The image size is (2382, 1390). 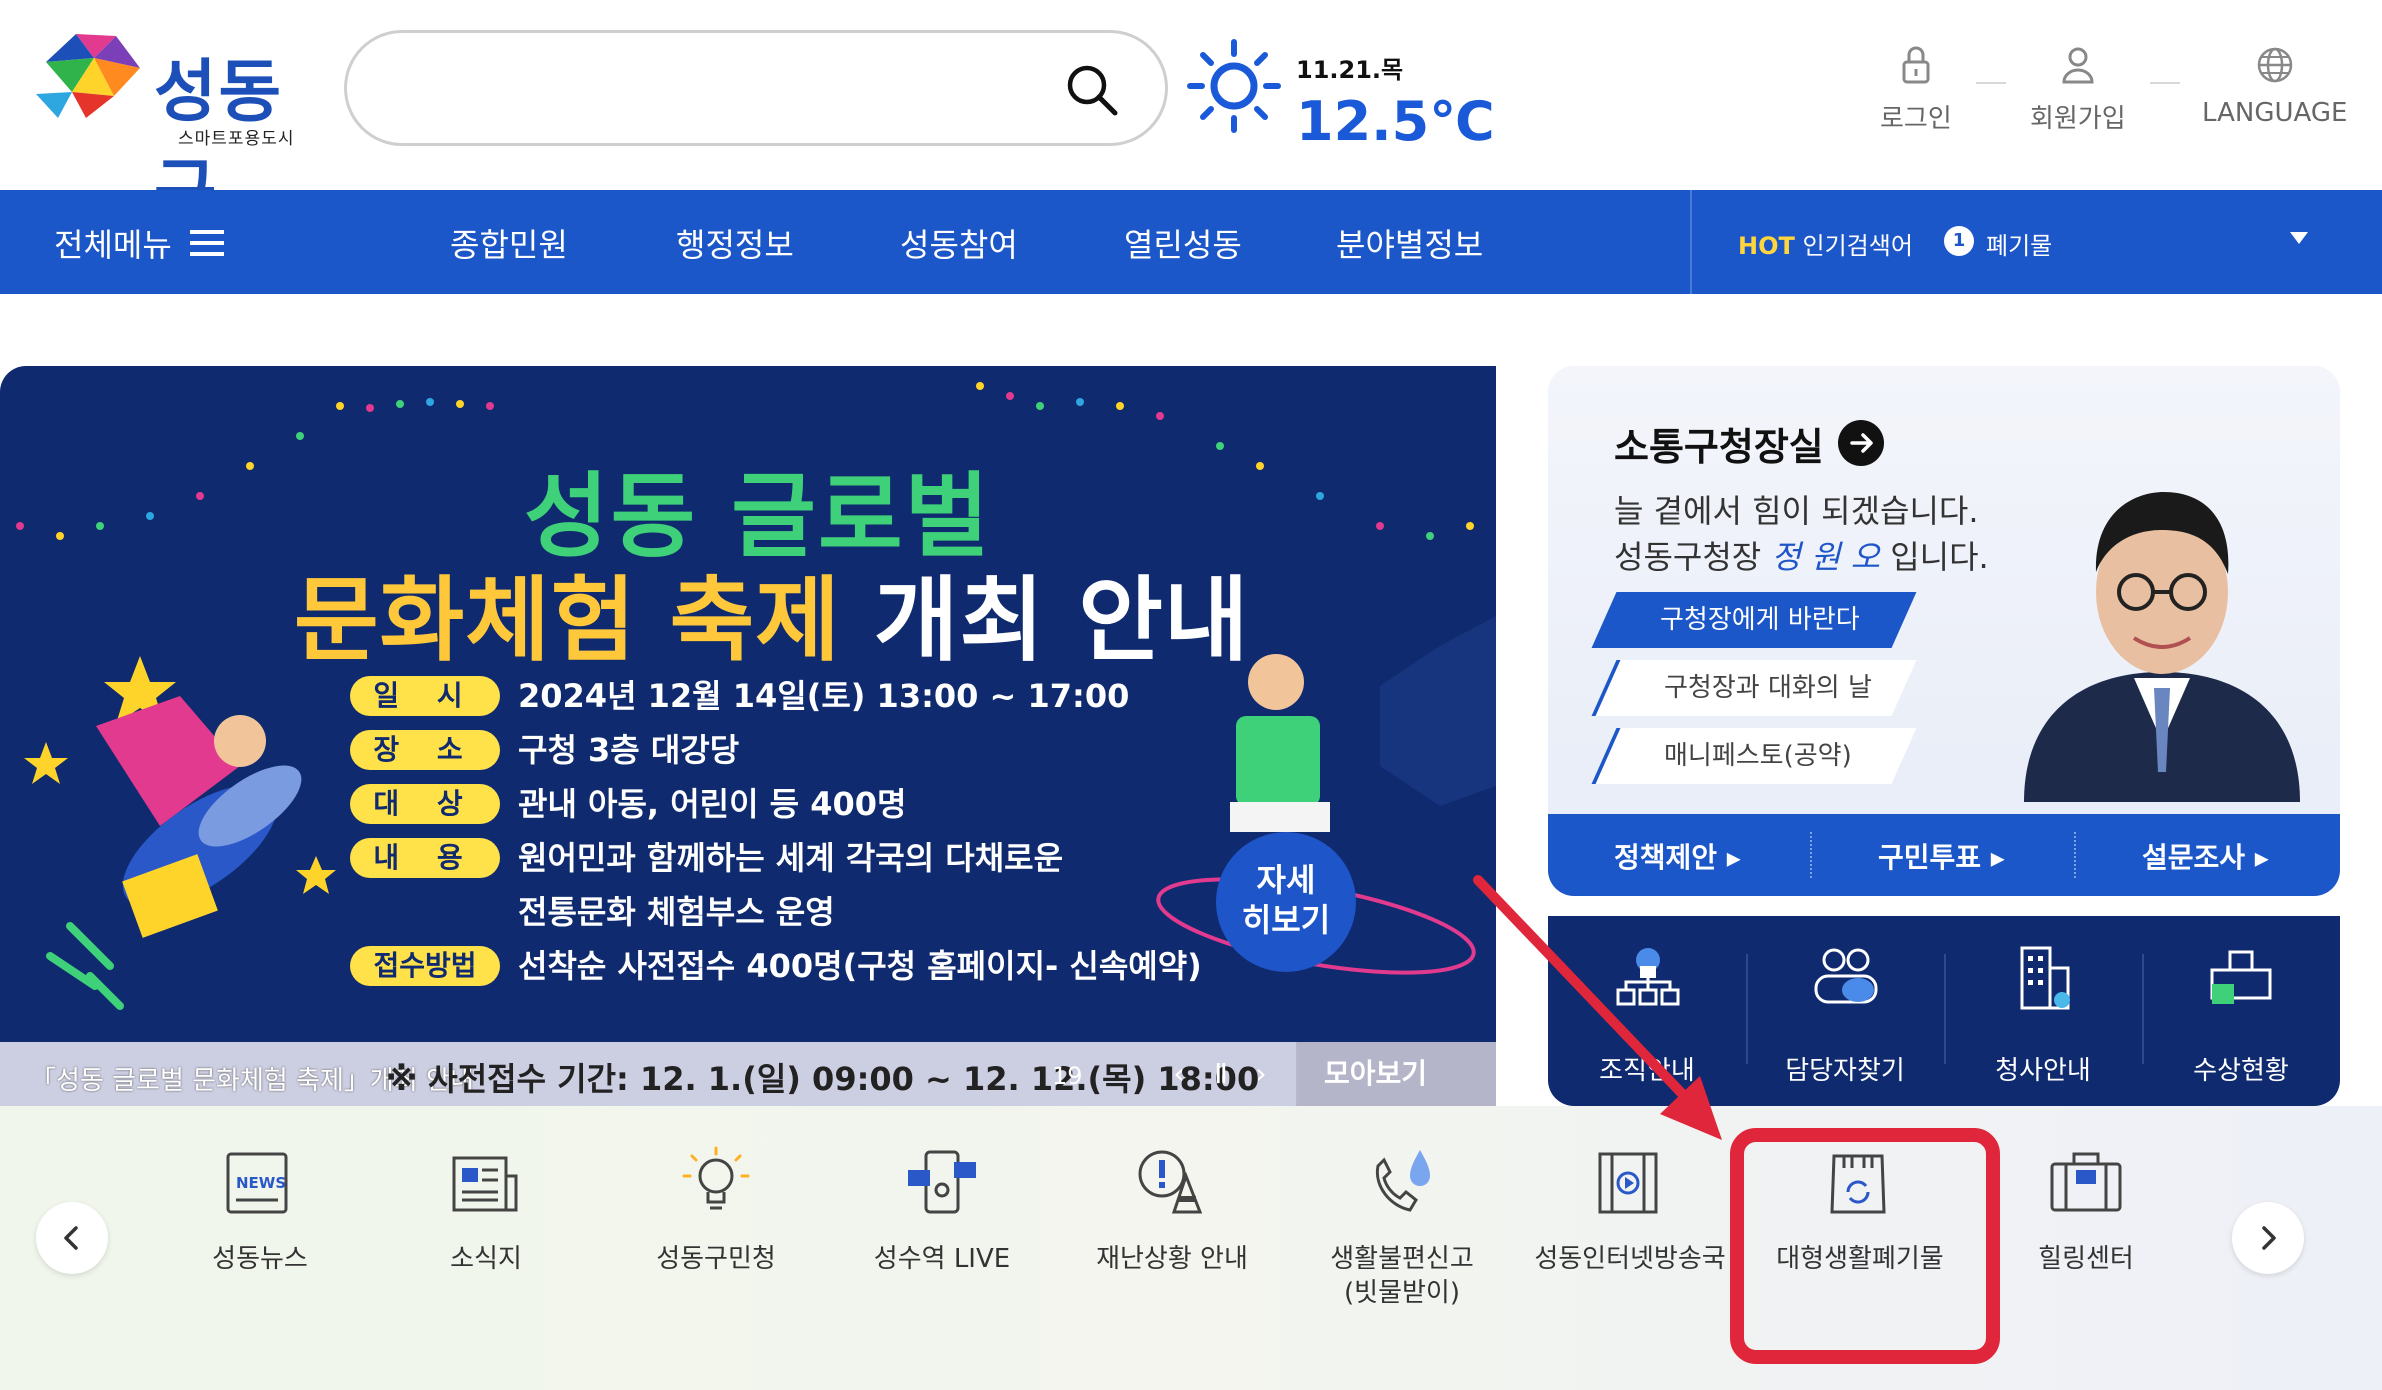 I want to click on quick-links: 조직안내 담당자찾기 청사안내 수상현황, so click(x=1944, y=1011).